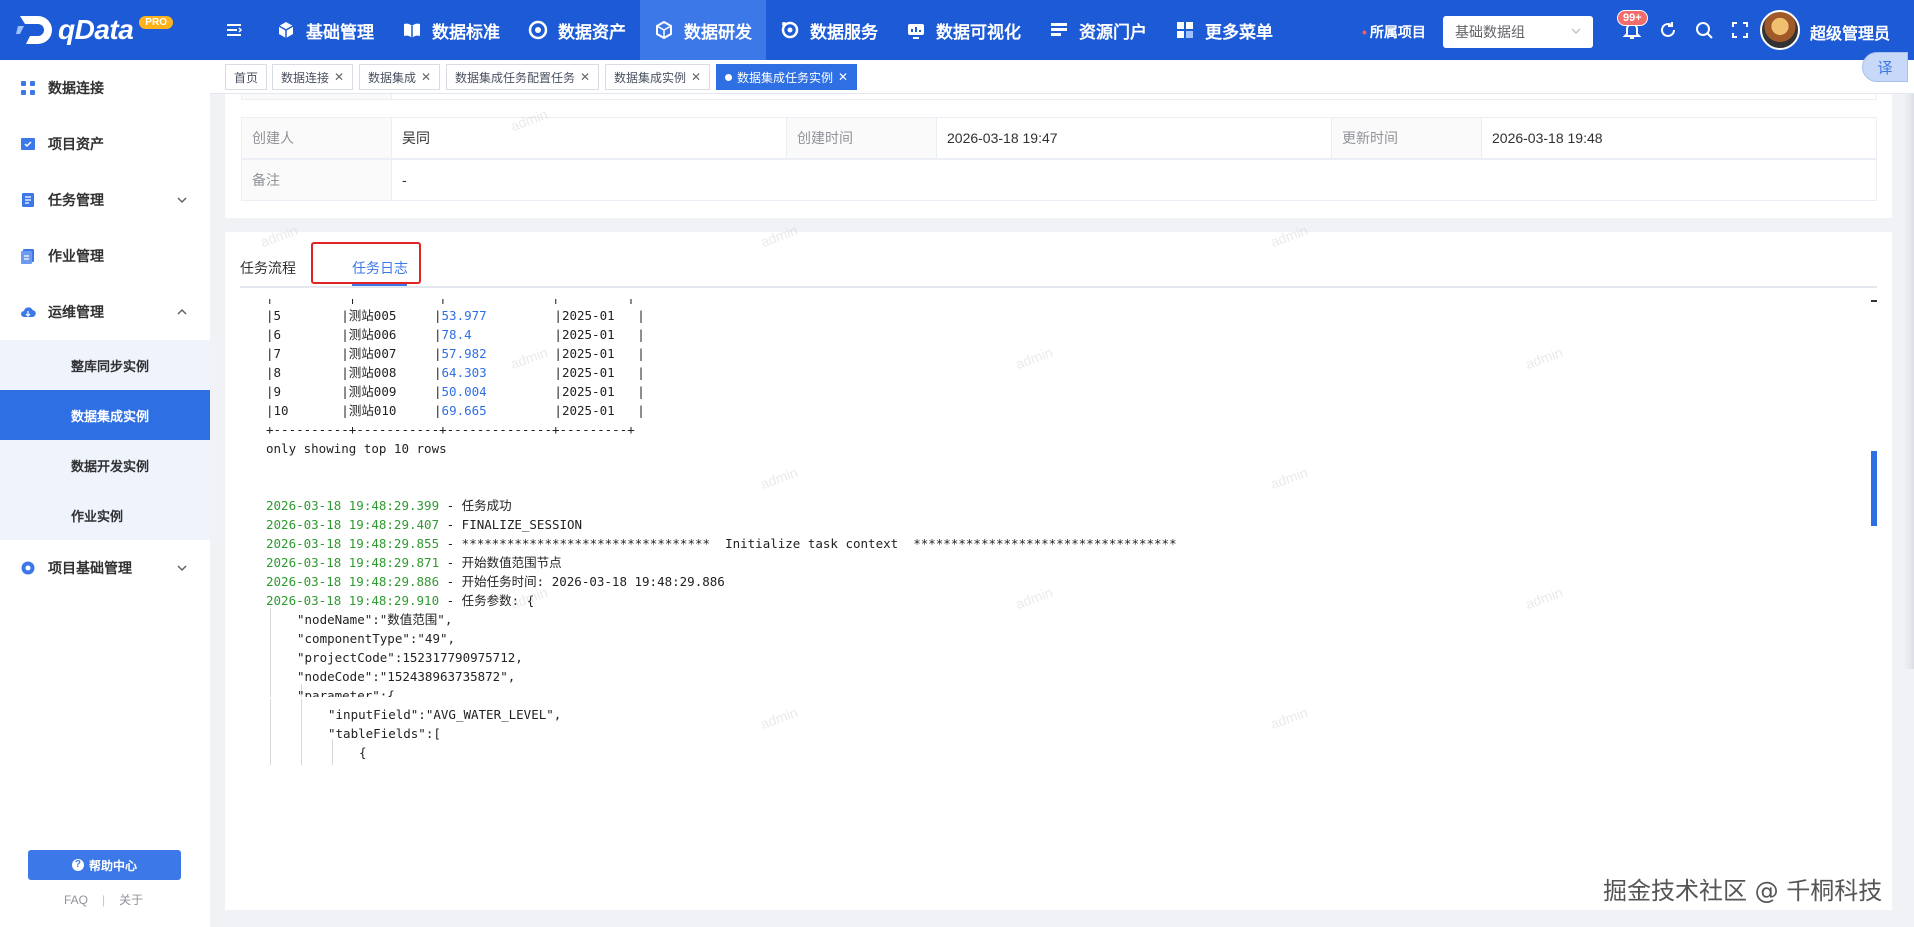 The width and height of the screenshot is (1914, 927). I want to click on tab-integration-task-instance: 数据集成任务实例 ✕, so click(787, 77).